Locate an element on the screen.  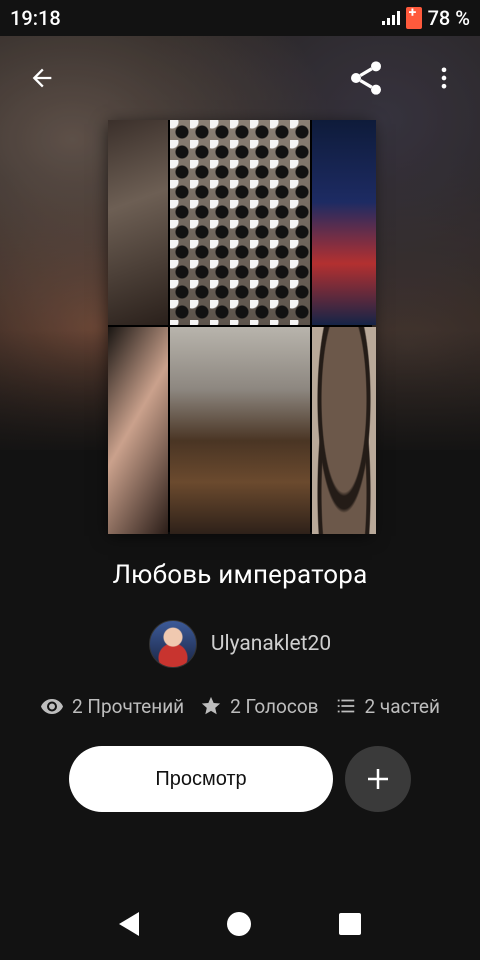
nav-home-icon is located at coordinates (239, 924).